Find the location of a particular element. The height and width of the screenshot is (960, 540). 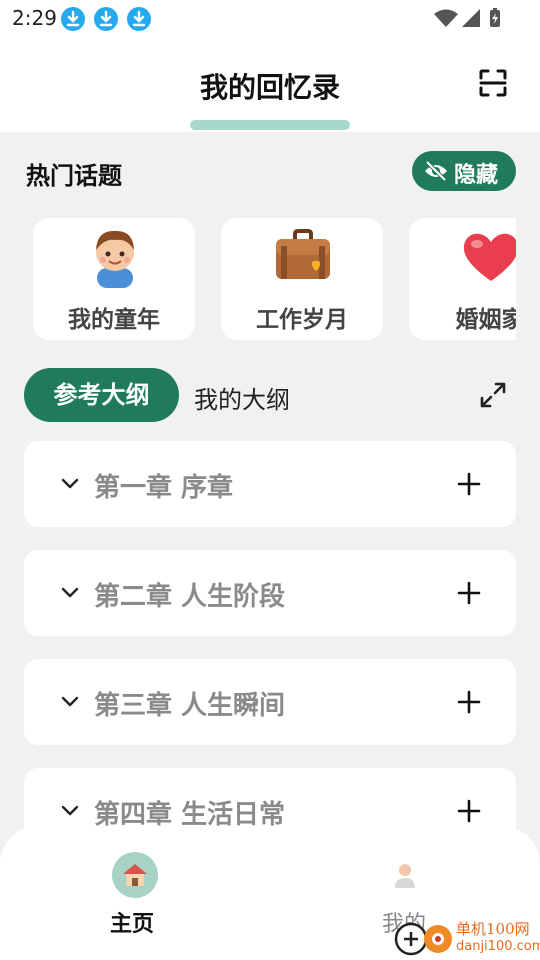

heart-icon is located at coordinates (487, 256).